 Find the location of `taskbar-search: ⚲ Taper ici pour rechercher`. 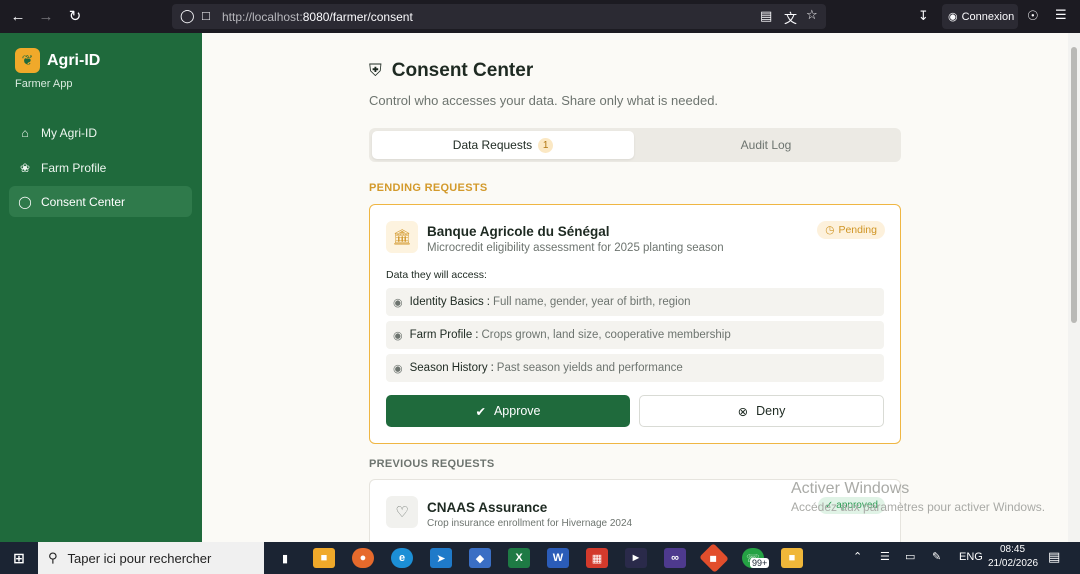

taskbar-search: ⚲ Taper ici pour rechercher is located at coordinates (151, 558).